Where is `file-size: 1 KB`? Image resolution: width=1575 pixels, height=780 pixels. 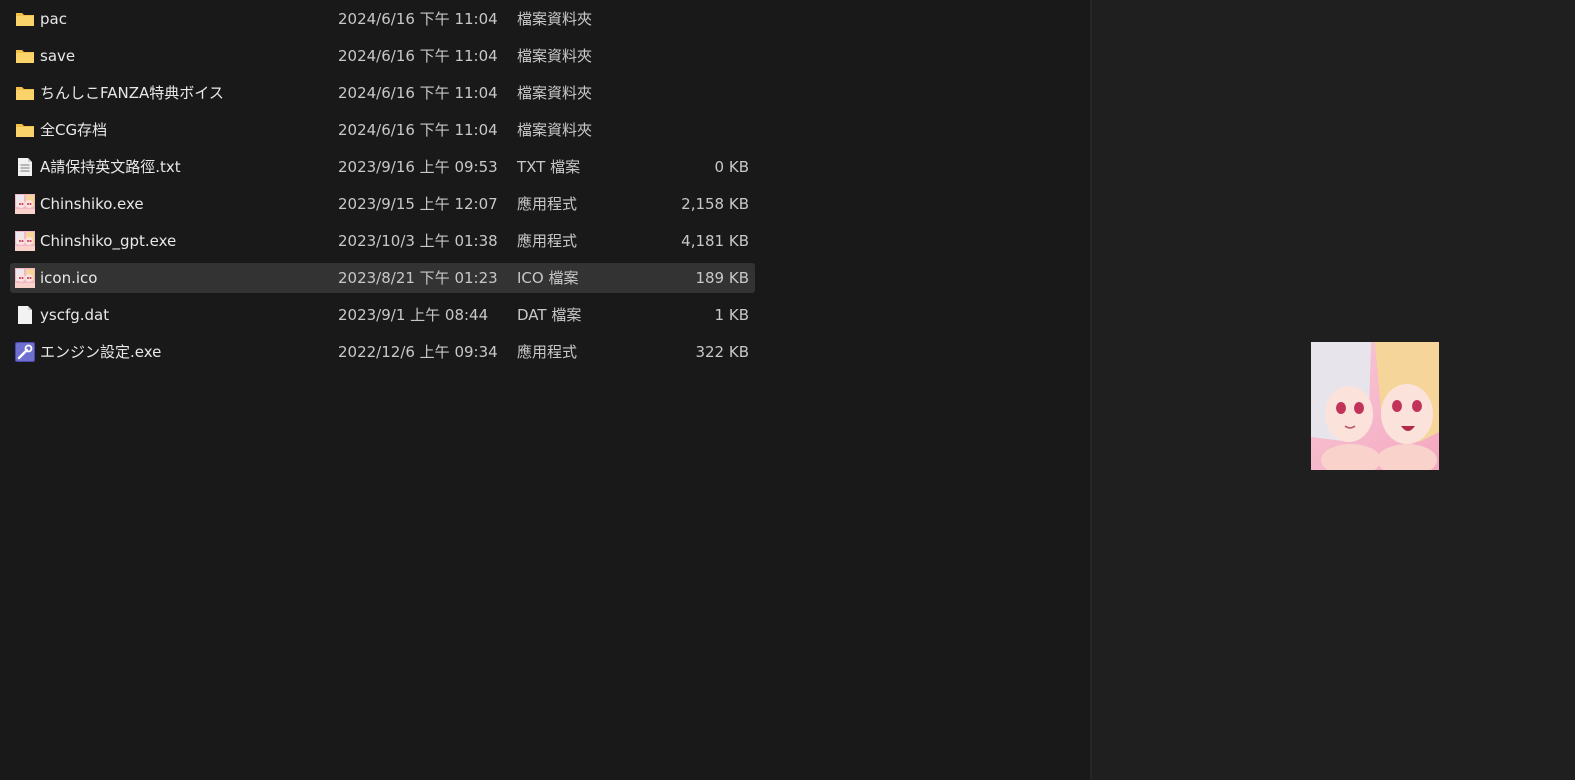
file-size: 1 KB is located at coordinates (731, 315).